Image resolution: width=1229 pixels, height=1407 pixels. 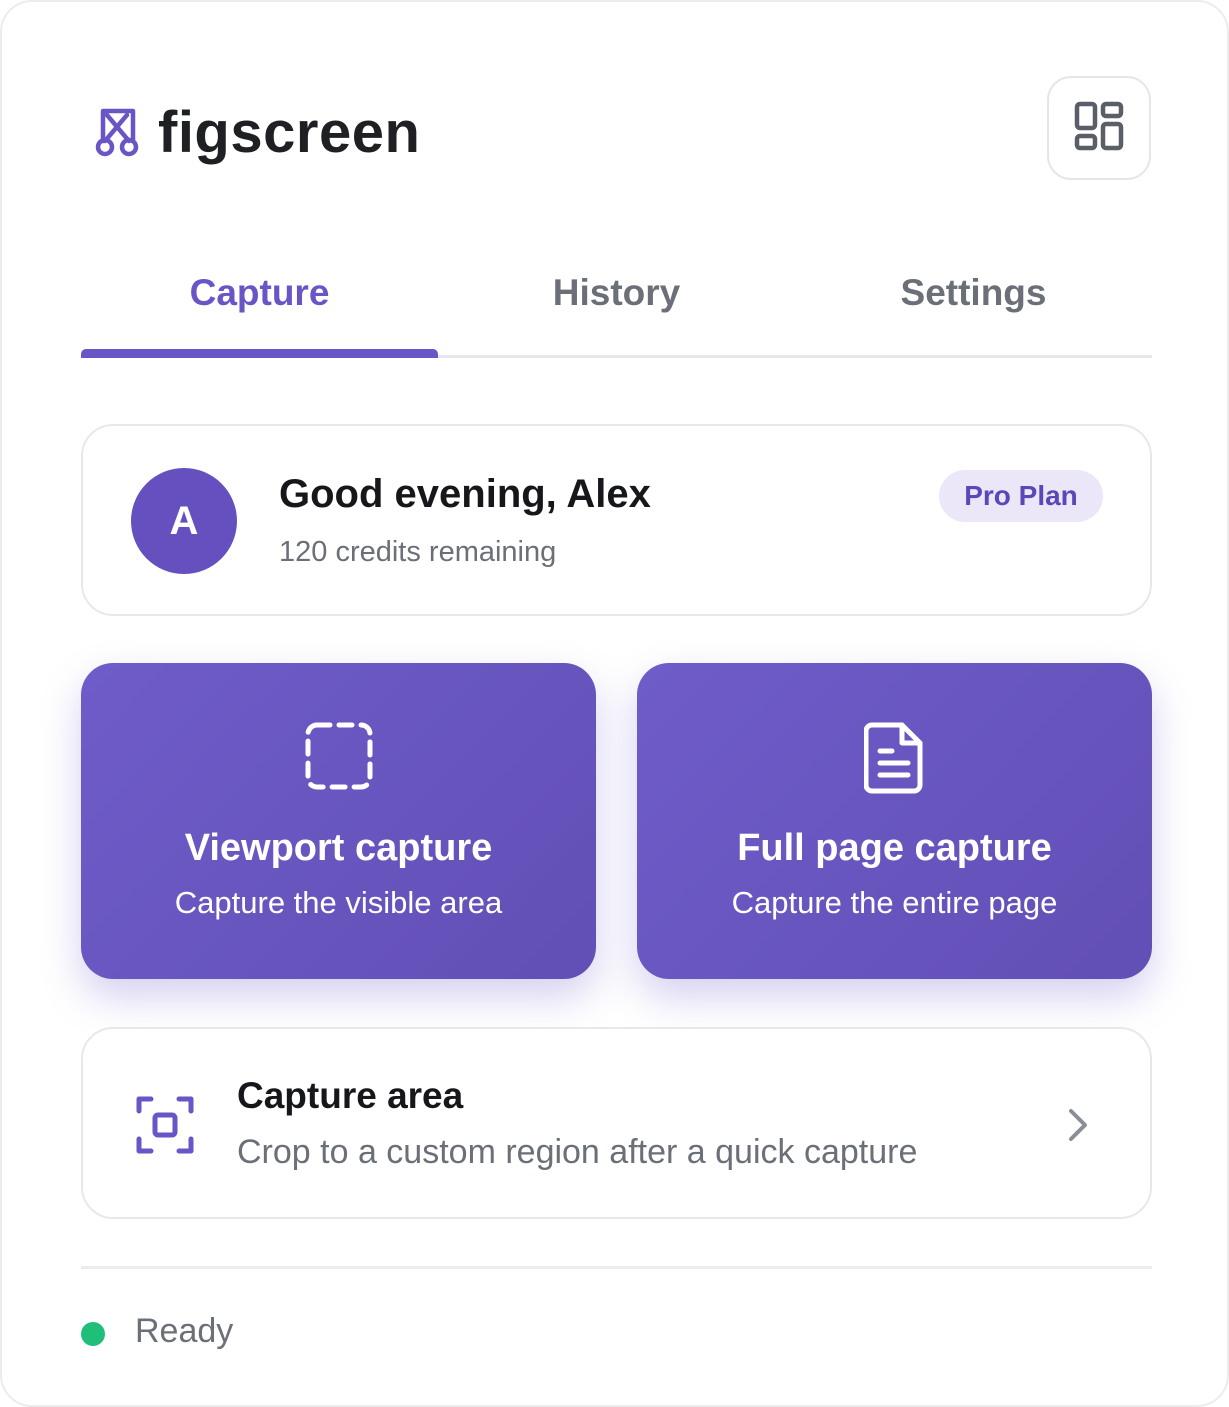 I want to click on viewport-capture-title: Viewport capture, so click(x=338, y=848).